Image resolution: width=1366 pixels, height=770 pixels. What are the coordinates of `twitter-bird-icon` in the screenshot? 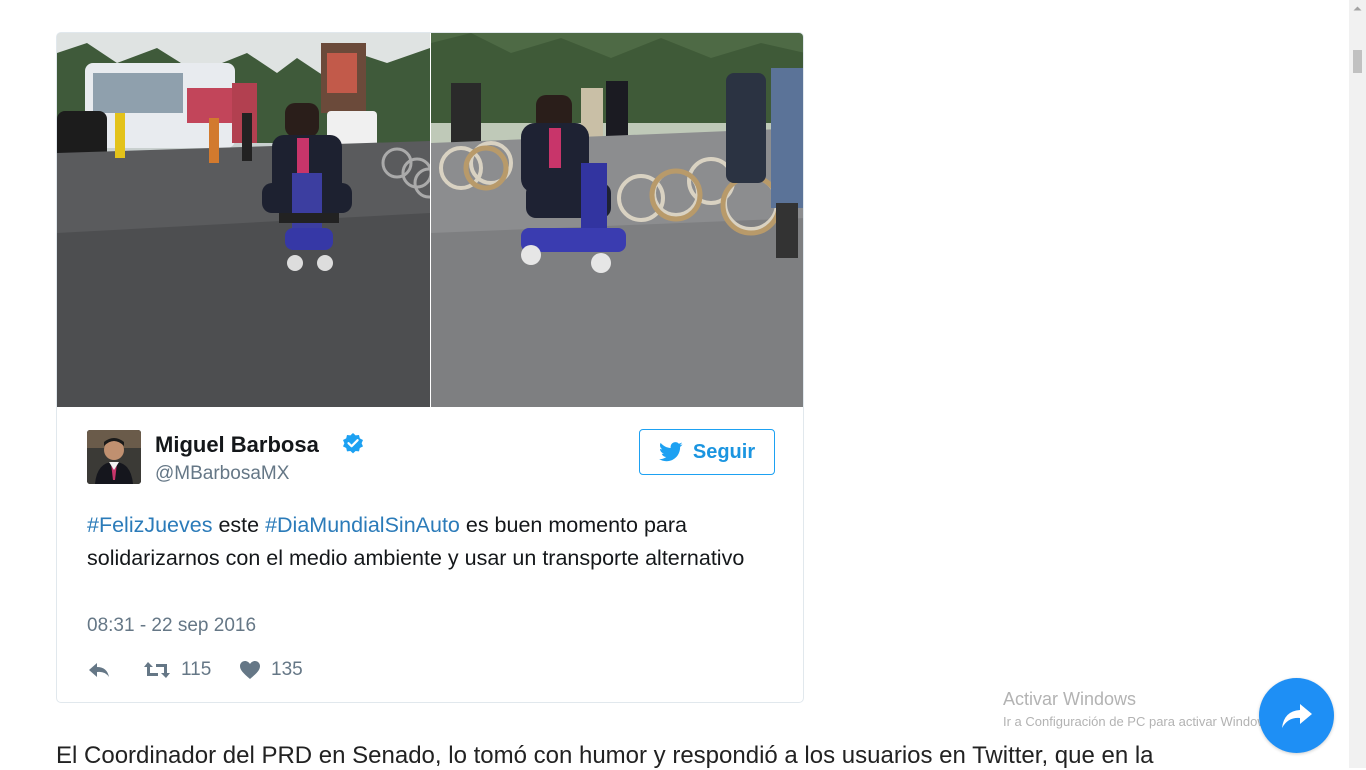 It's located at (670, 452).